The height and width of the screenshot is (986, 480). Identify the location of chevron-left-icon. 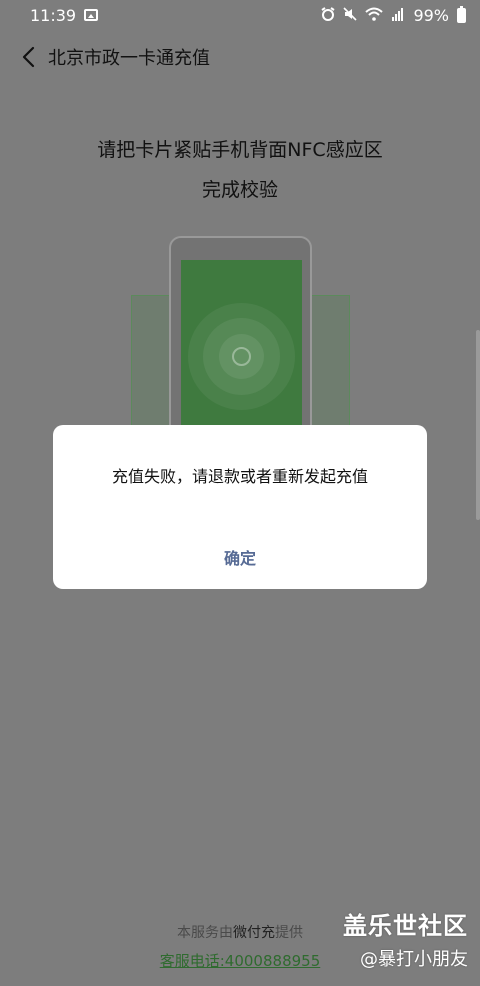
(28, 57).